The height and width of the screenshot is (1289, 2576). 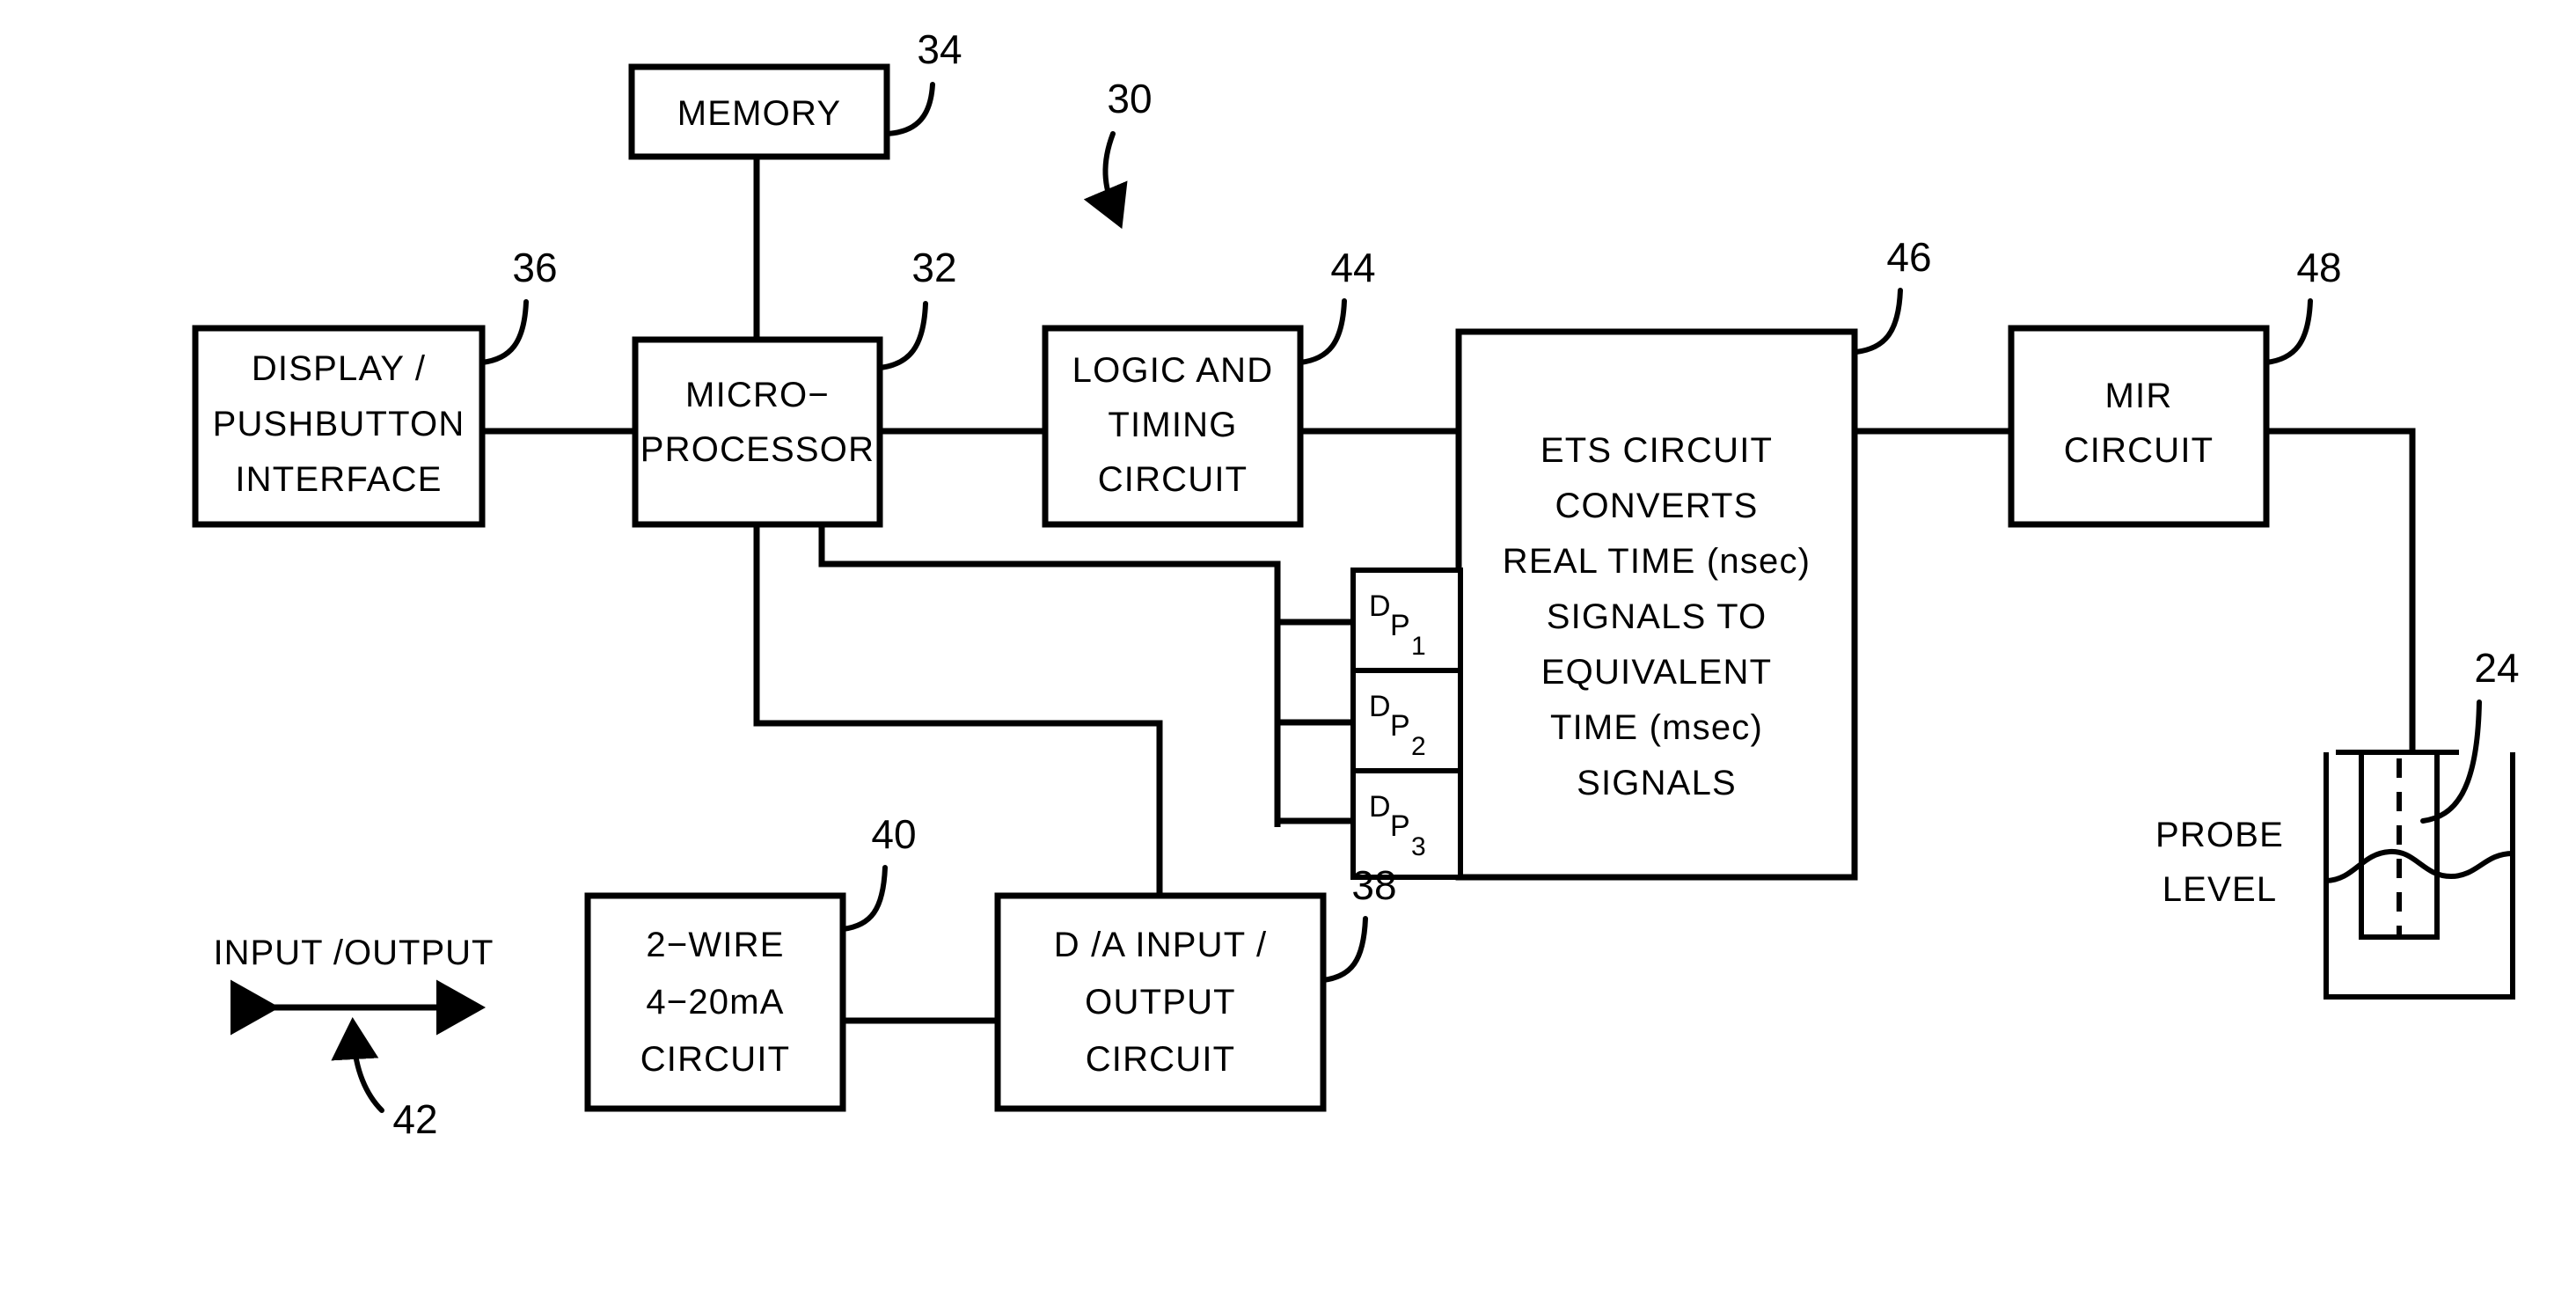 What do you see at coordinates (1161, 945) in the screenshot?
I see `da-io-line-1: D /A INPUT /` at bounding box center [1161, 945].